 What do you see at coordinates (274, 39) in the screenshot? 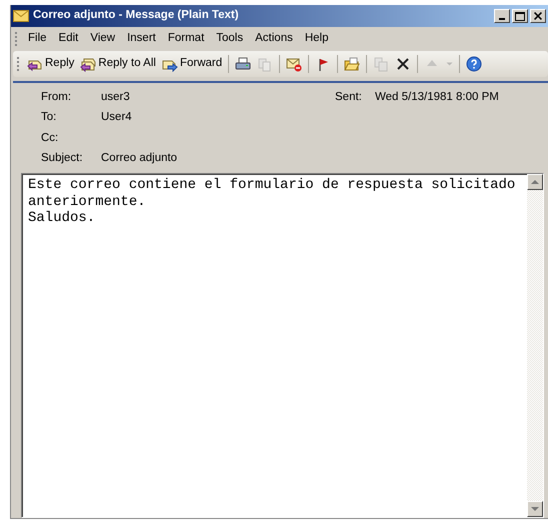
I see `menu-item: Actions` at bounding box center [274, 39].